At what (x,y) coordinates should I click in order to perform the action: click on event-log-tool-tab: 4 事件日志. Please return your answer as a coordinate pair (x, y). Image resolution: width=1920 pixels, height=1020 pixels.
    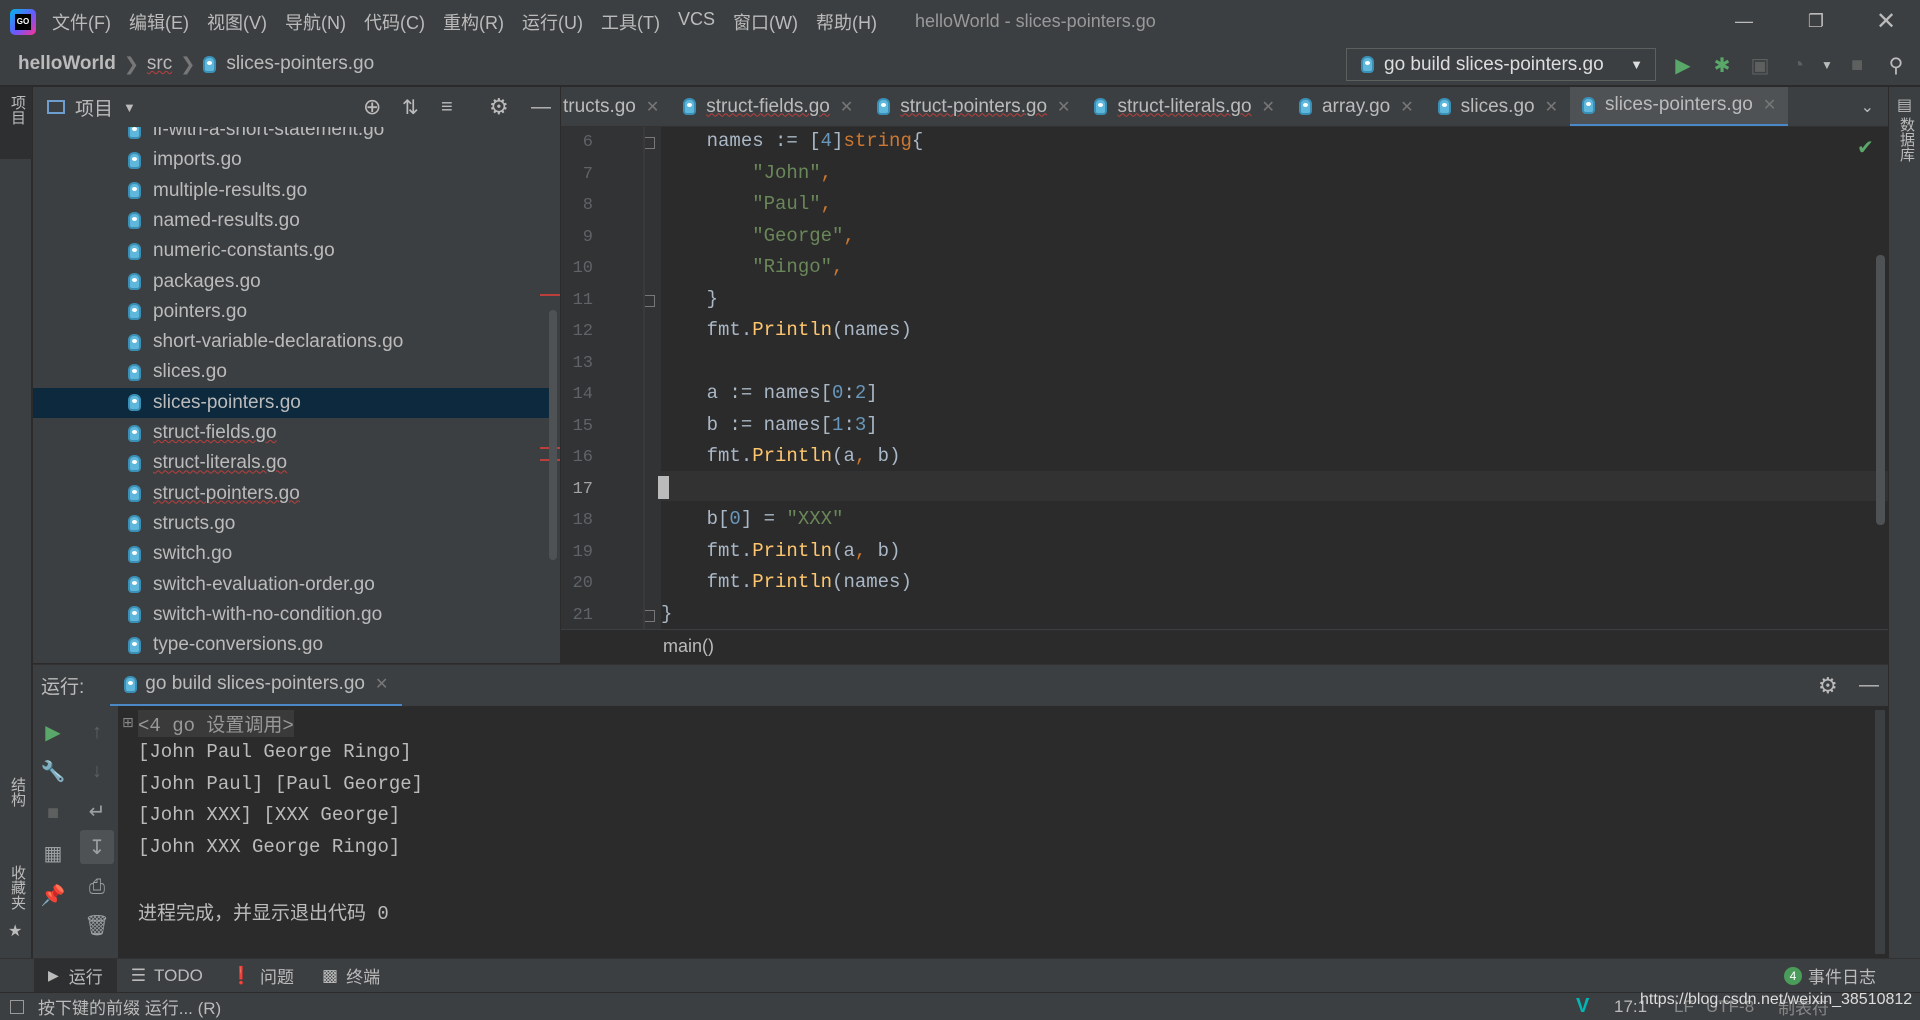
    Looking at the image, I should click on (1830, 976).